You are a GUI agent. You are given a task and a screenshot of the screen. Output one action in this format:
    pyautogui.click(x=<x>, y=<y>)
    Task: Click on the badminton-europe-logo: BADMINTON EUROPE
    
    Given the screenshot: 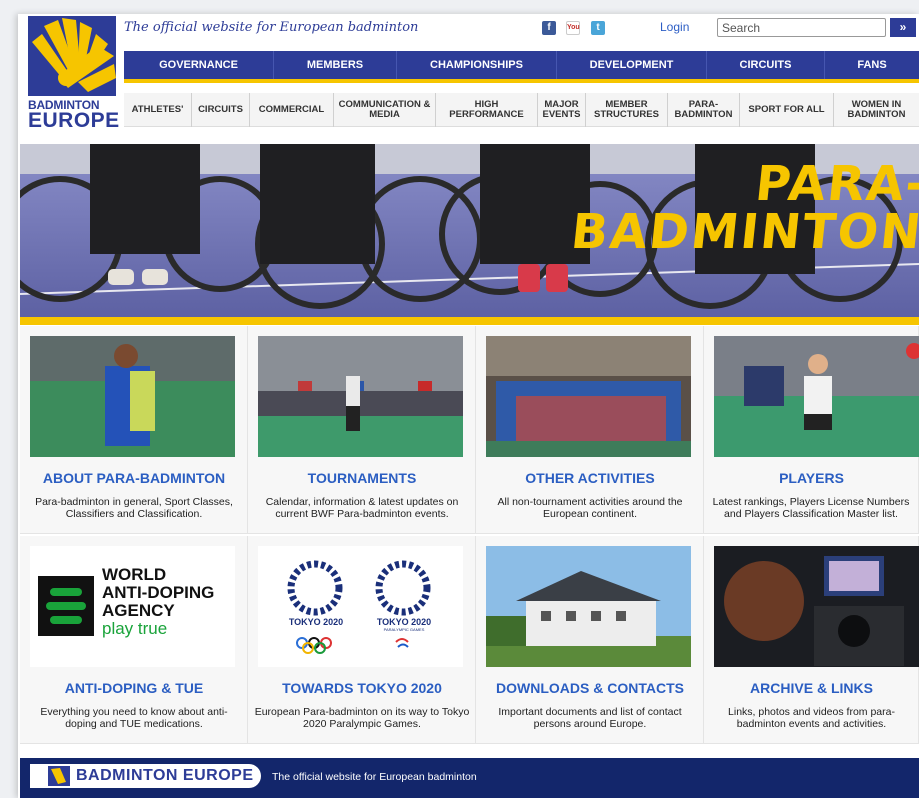 What is the action you would take?
    pyautogui.click(x=73, y=74)
    